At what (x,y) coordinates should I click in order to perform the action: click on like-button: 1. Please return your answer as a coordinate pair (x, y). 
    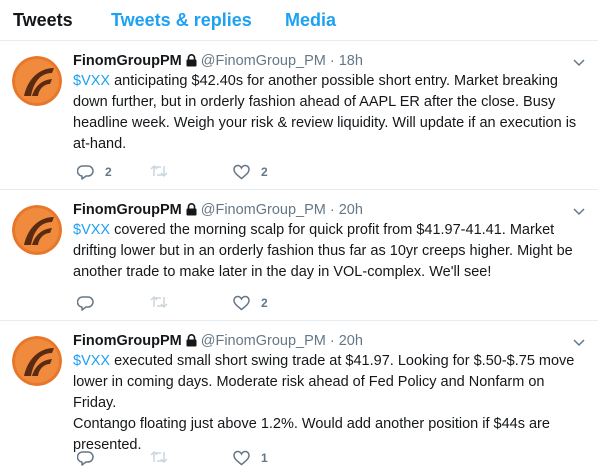
    Looking at the image, I should click on (250, 458).